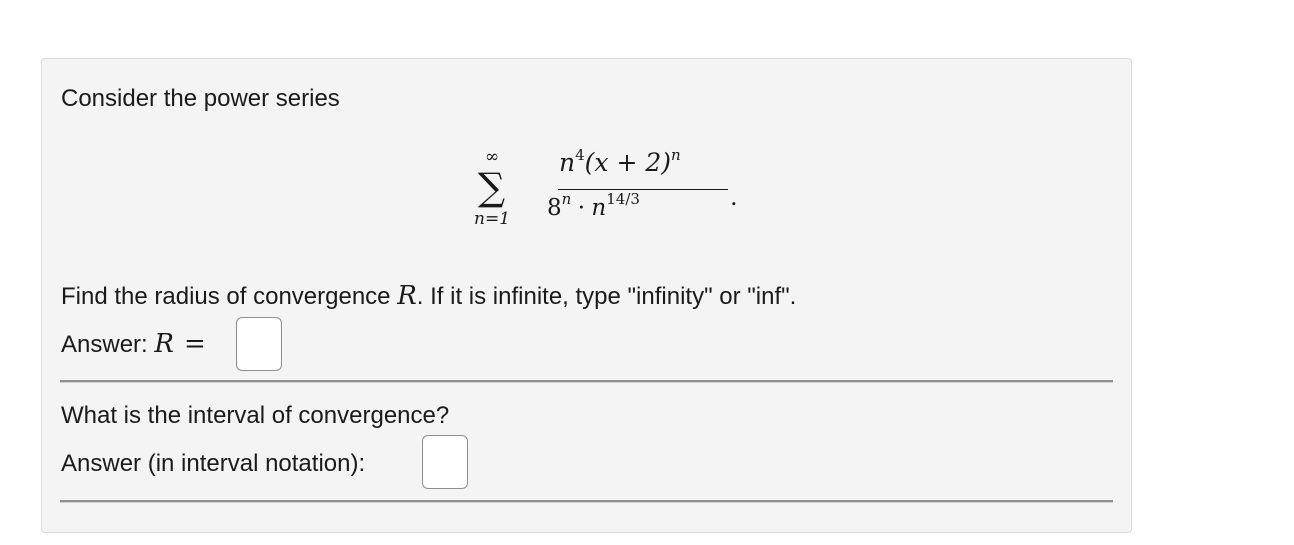 Image resolution: width=1294 pixels, height=545 pixels. I want to click on numerator-parenthesis: (x + 2), so click(628, 162).